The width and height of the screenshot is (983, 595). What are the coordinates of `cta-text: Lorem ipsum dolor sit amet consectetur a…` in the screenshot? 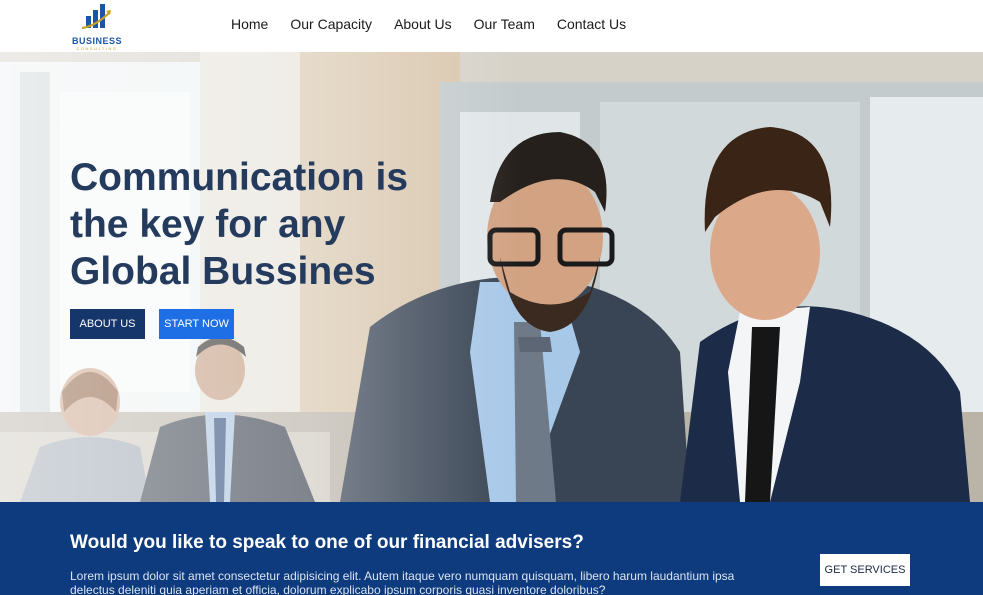 It's located at (402, 582).